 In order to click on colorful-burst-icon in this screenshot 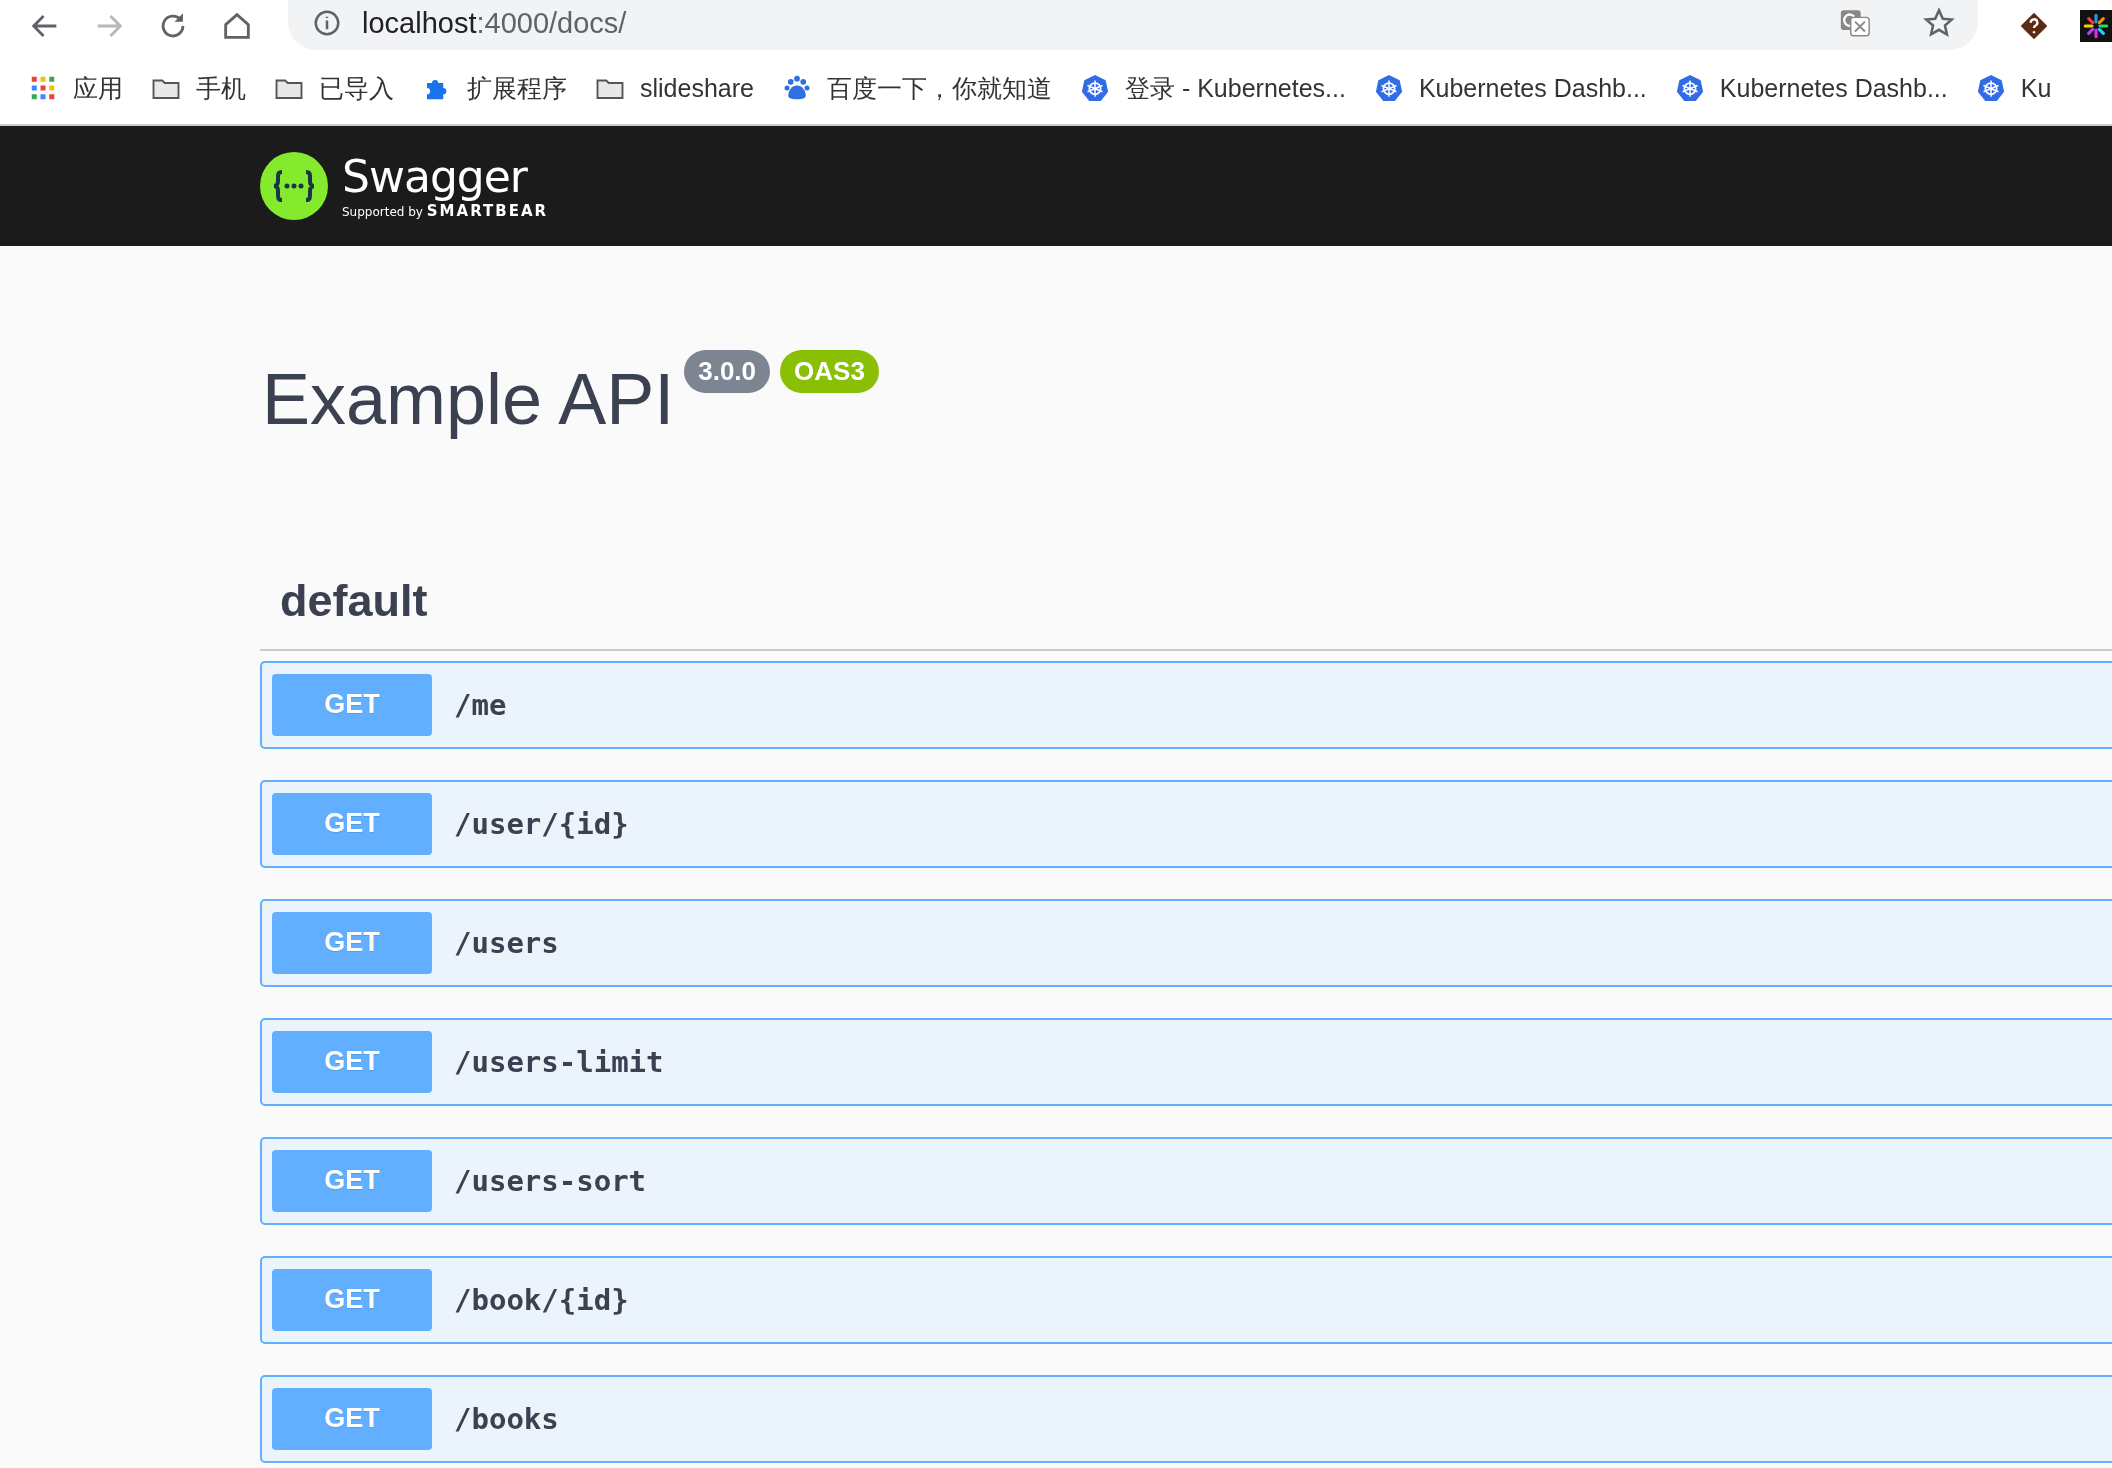, I will do `click(2096, 26)`.